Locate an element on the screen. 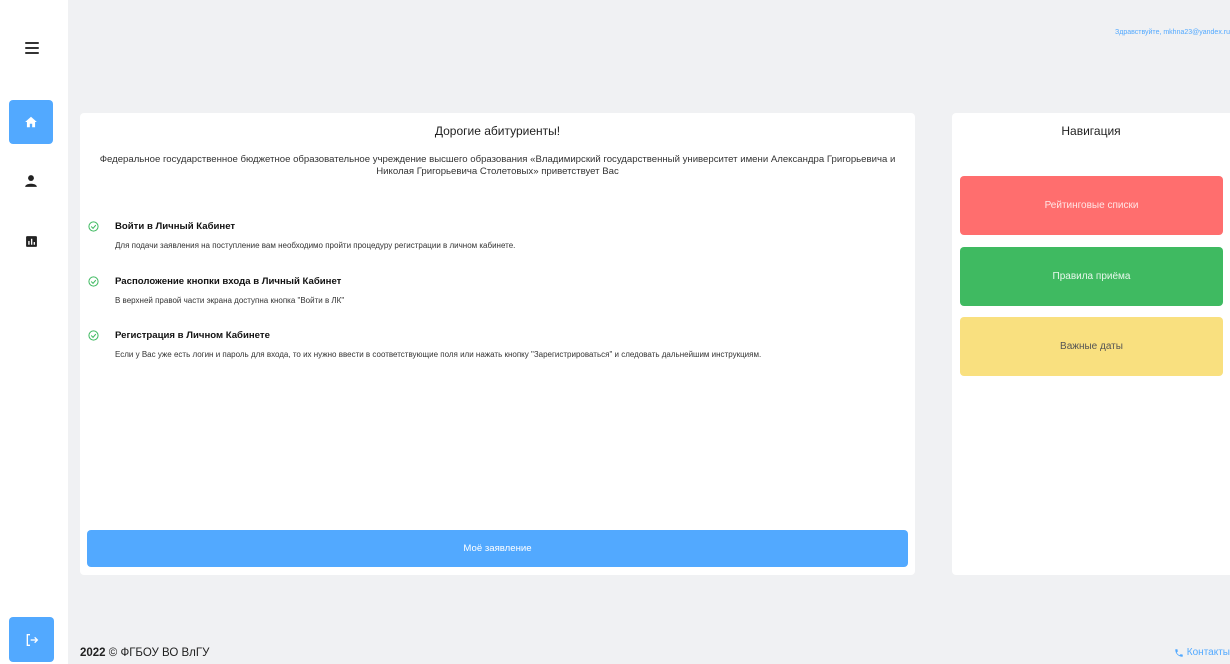 This screenshot has height=664, width=1230. admission-rules-button: Правила приёма is located at coordinates (1091, 276).